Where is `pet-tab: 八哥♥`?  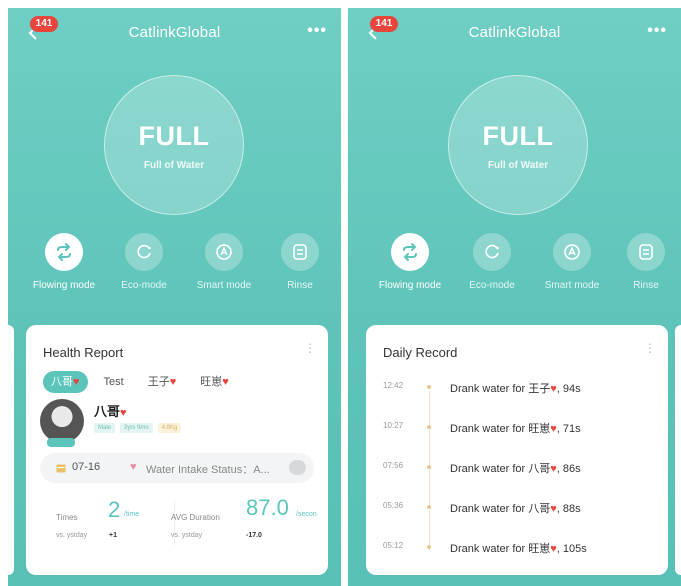 pet-tab: 八哥♥ is located at coordinates (65, 382).